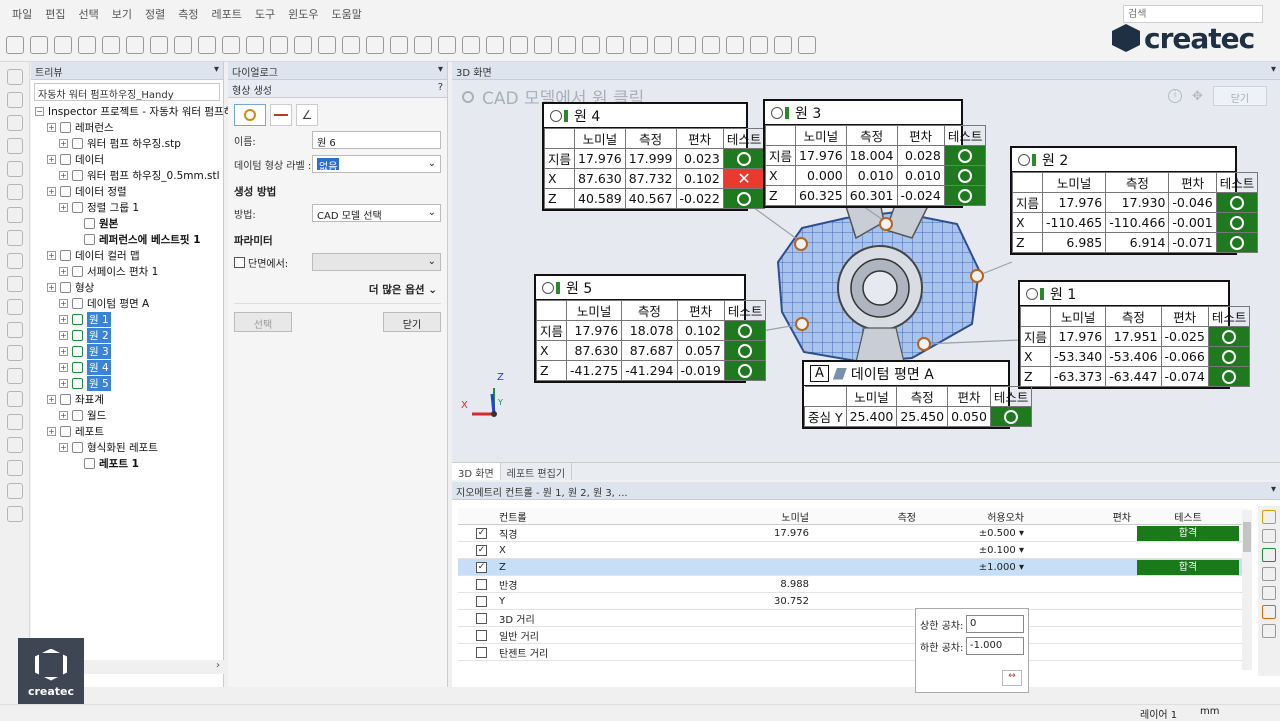  Describe the element at coordinates (127, 175) in the screenshot. I see `tree-item: + 워터 펌프 하우징_0.5mm.stl` at that location.